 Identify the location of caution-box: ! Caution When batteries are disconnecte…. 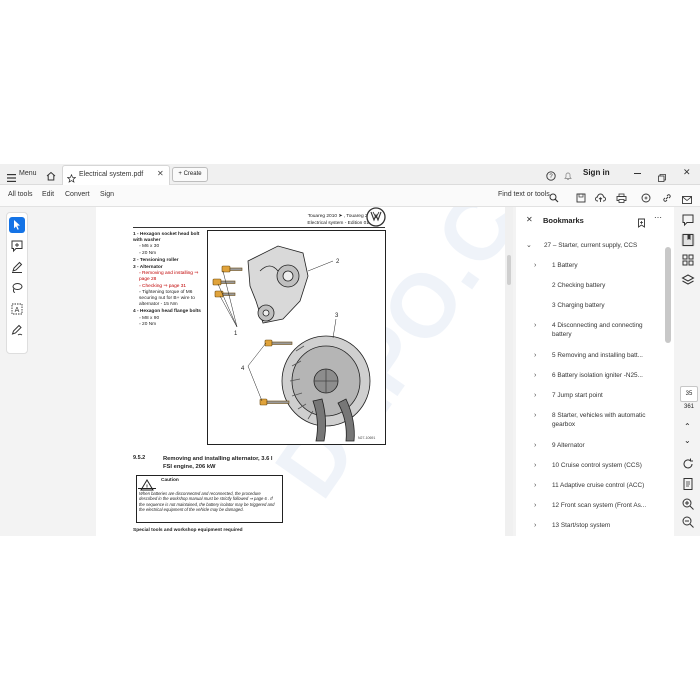
(209, 499).